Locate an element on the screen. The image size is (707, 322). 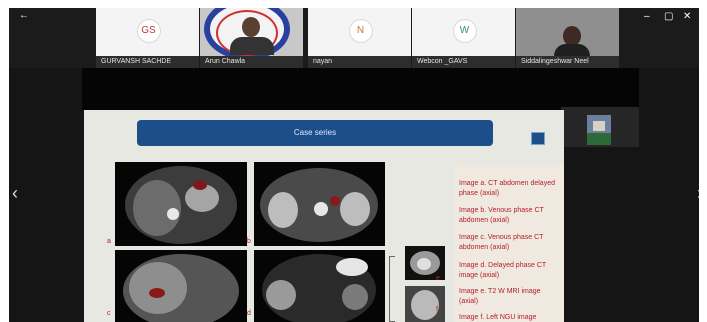
close-icon: ✕ is located at coordinates (687, 16).